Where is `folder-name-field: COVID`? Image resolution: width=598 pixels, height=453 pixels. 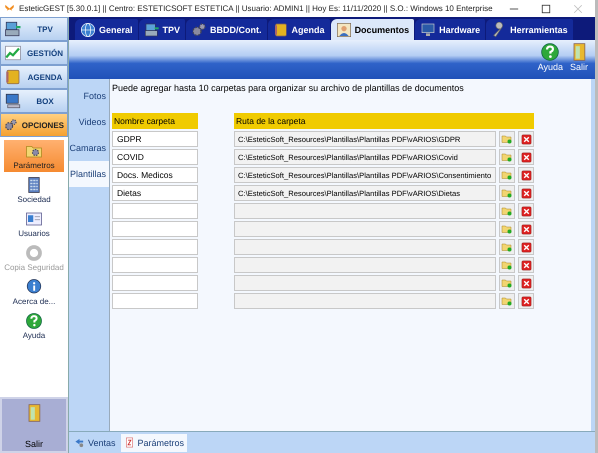
folder-name-field: COVID is located at coordinates (155, 157).